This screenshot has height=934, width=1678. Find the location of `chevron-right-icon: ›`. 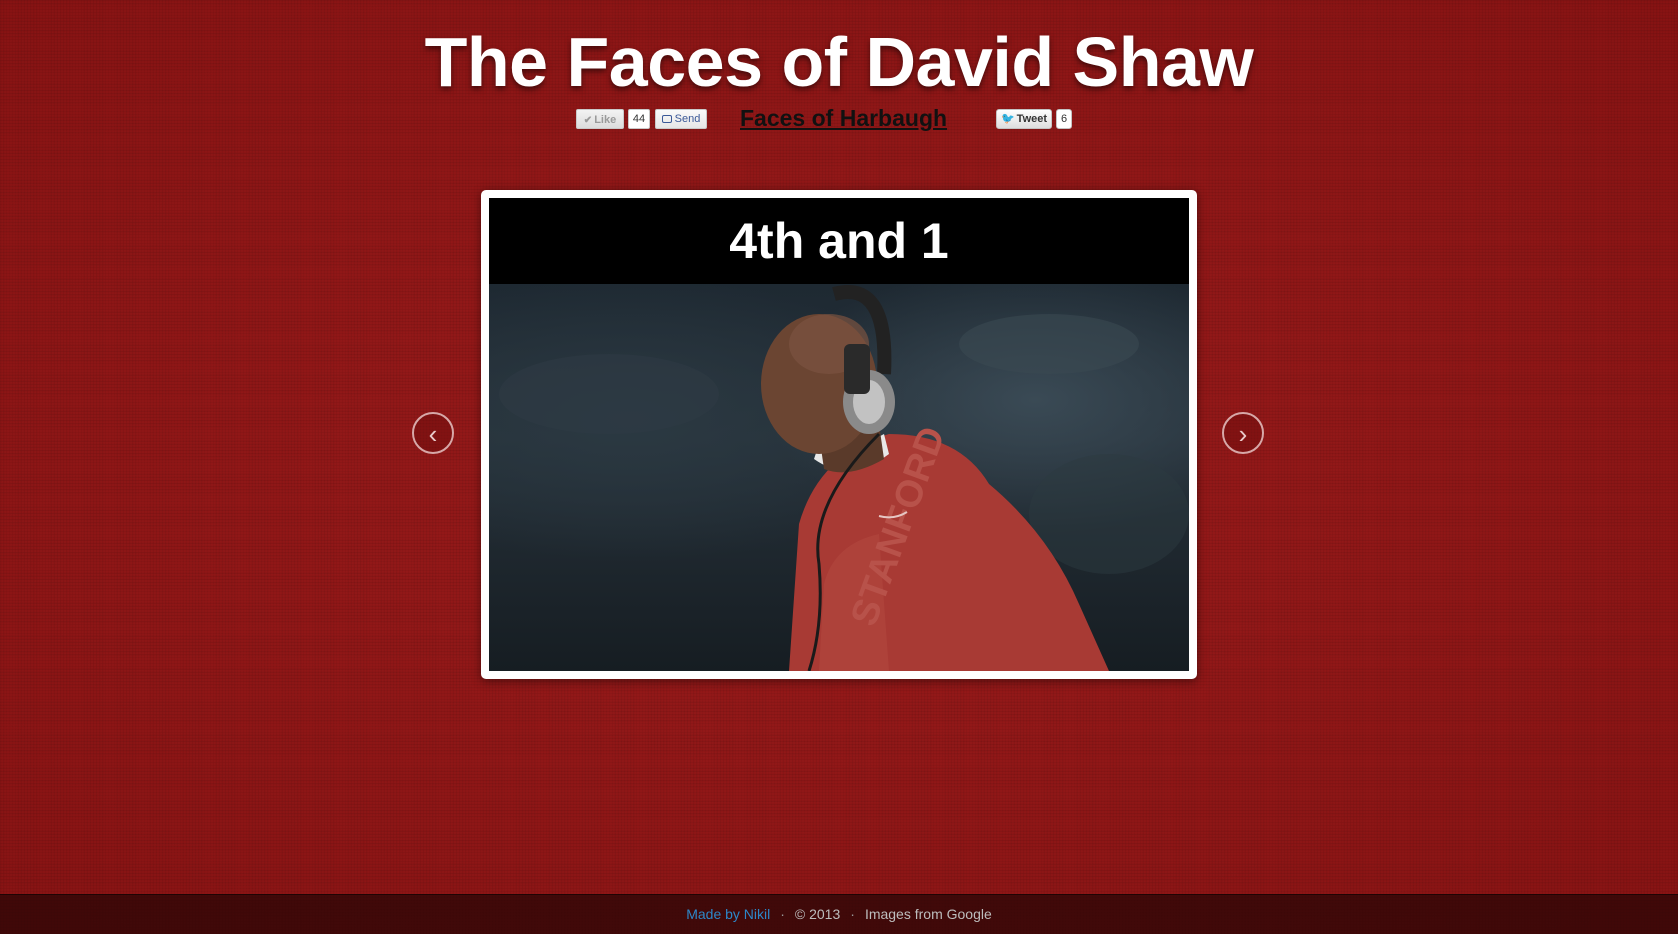

chevron-right-icon: › is located at coordinates (1243, 434).